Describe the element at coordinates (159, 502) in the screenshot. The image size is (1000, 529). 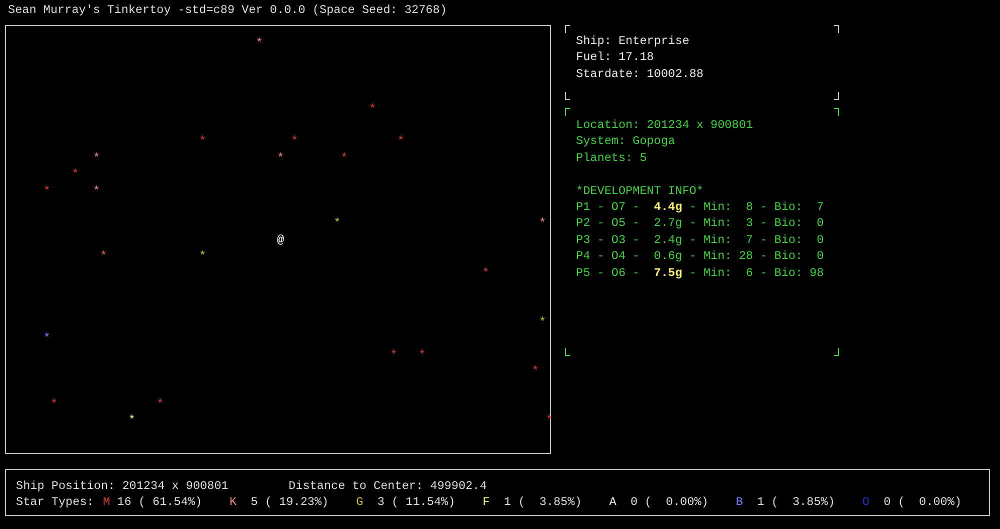
I see `star-type-count: 16 ( 61.54%)` at that location.